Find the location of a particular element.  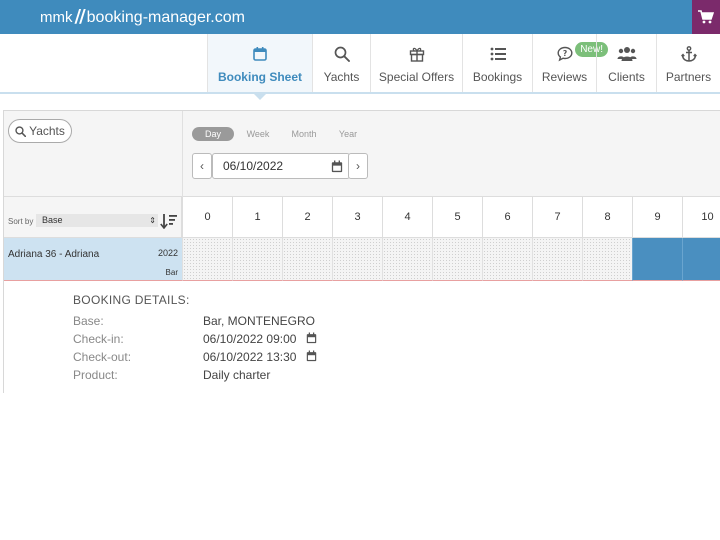

sort-bar: Sort by Base ⇕ is located at coordinates (93, 217).